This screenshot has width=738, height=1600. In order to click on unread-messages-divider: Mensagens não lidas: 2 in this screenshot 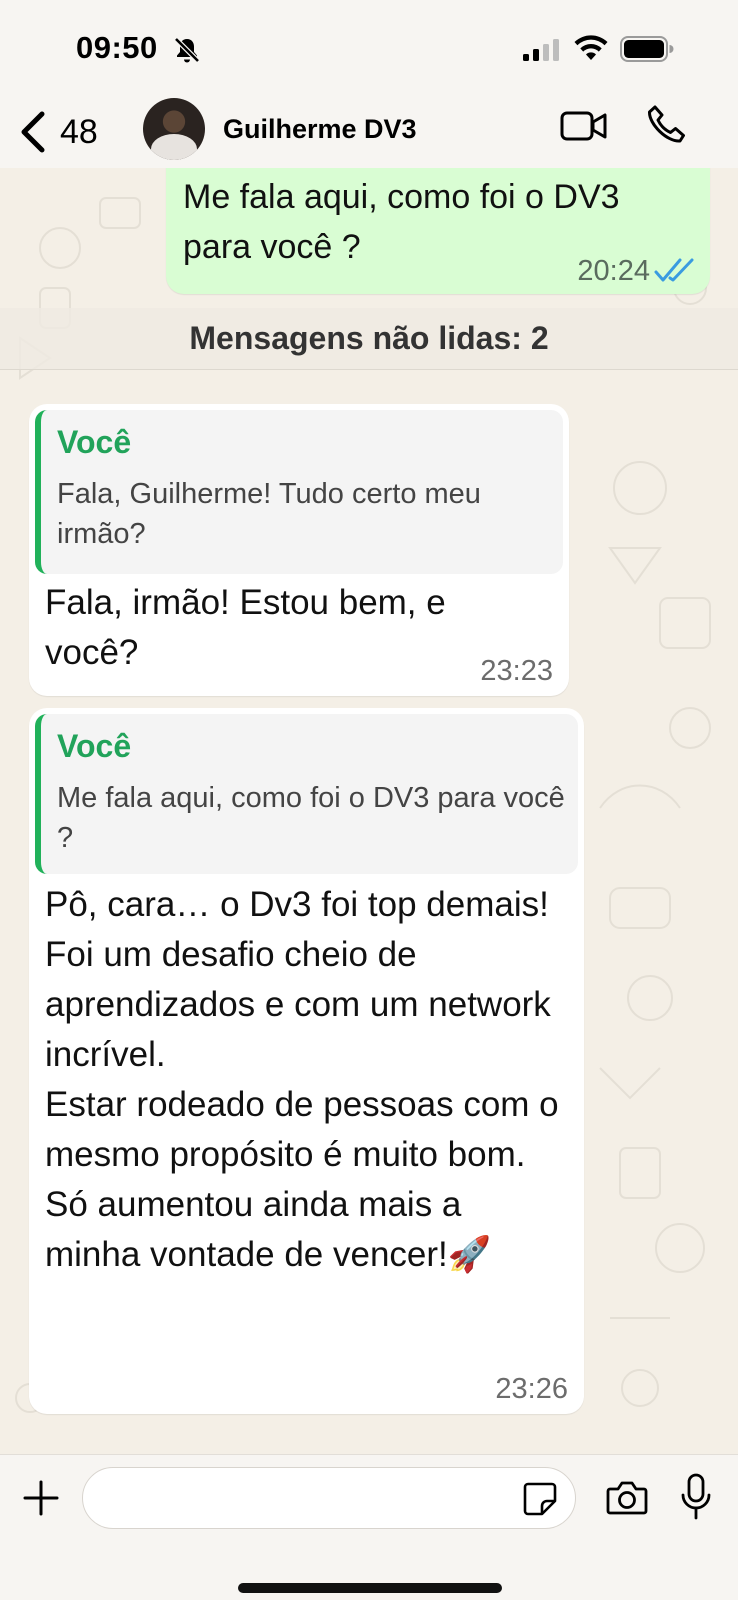, I will do `click(369, 339)`.